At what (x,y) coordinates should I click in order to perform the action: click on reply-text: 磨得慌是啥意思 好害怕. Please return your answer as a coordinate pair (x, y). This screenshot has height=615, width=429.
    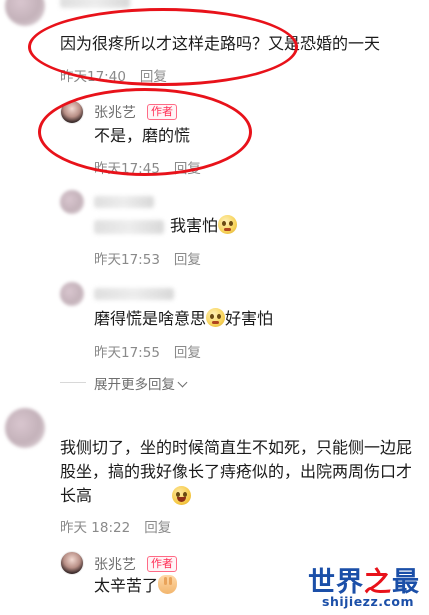
    Looking at the image, I should click on (183, 319).